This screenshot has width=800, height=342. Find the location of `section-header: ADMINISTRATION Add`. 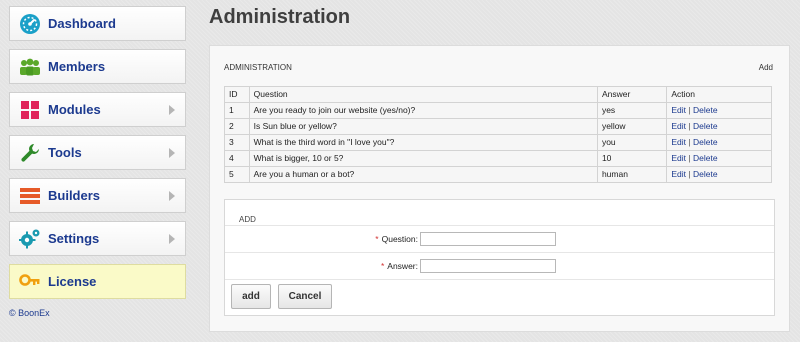

section-header: ADMINISTRATION Add is located at coordinates (498, 67).